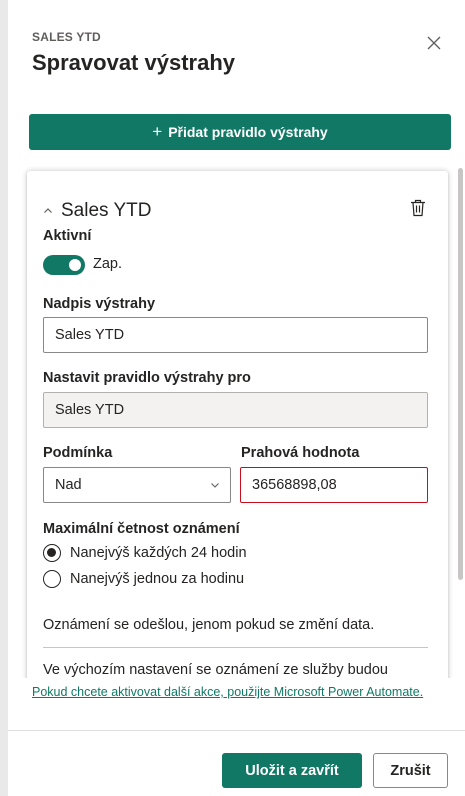 This screenshot has height=796, width=465. I want to click on alert-title-value: Sales YTD, so click(90, 335).